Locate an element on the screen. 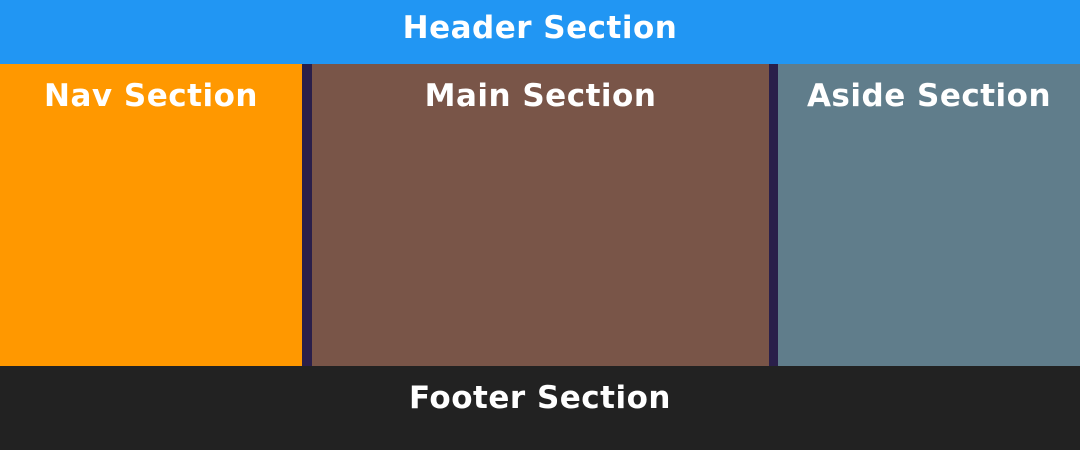  aside-label: Aside Section is located at coordinates (929, 96).